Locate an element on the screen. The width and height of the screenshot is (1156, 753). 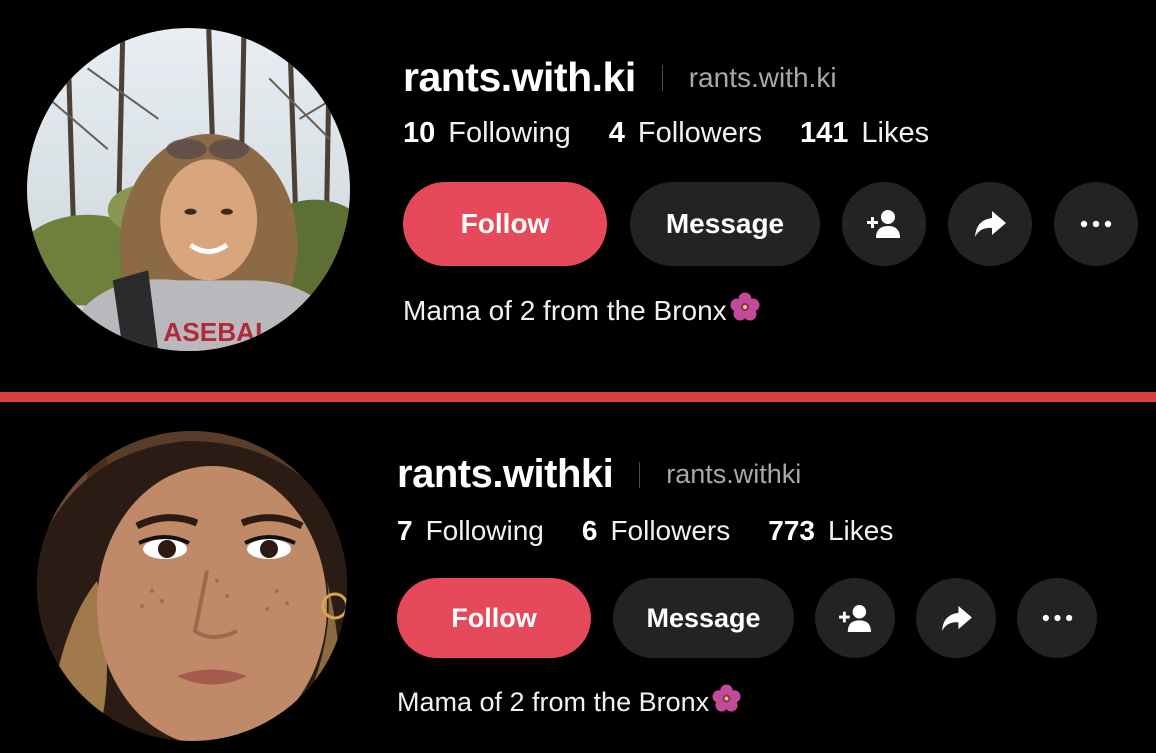
stat-value: 10 is located at coordinates (419, 133).